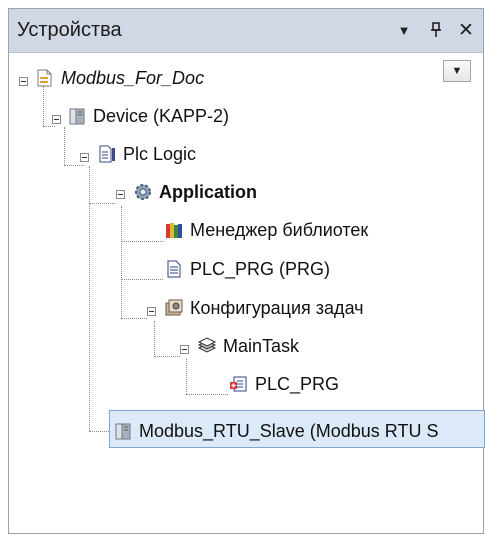 The width and height of the screenshot is (486, 536). I want to click on tree-item-library-manager: Менеджер библиотек, so click(266, 230).